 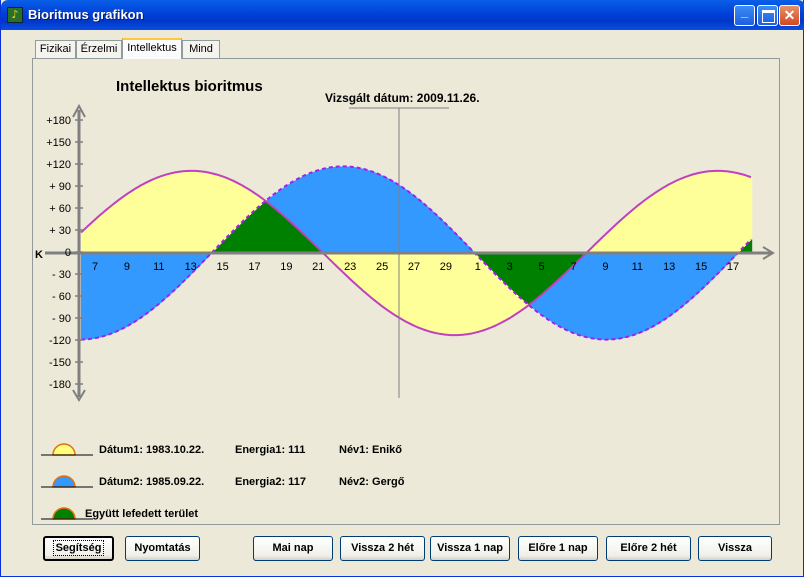 I want to click on forward-2-weeks-button: Előre 2 hét, so click(x=648, y=548).